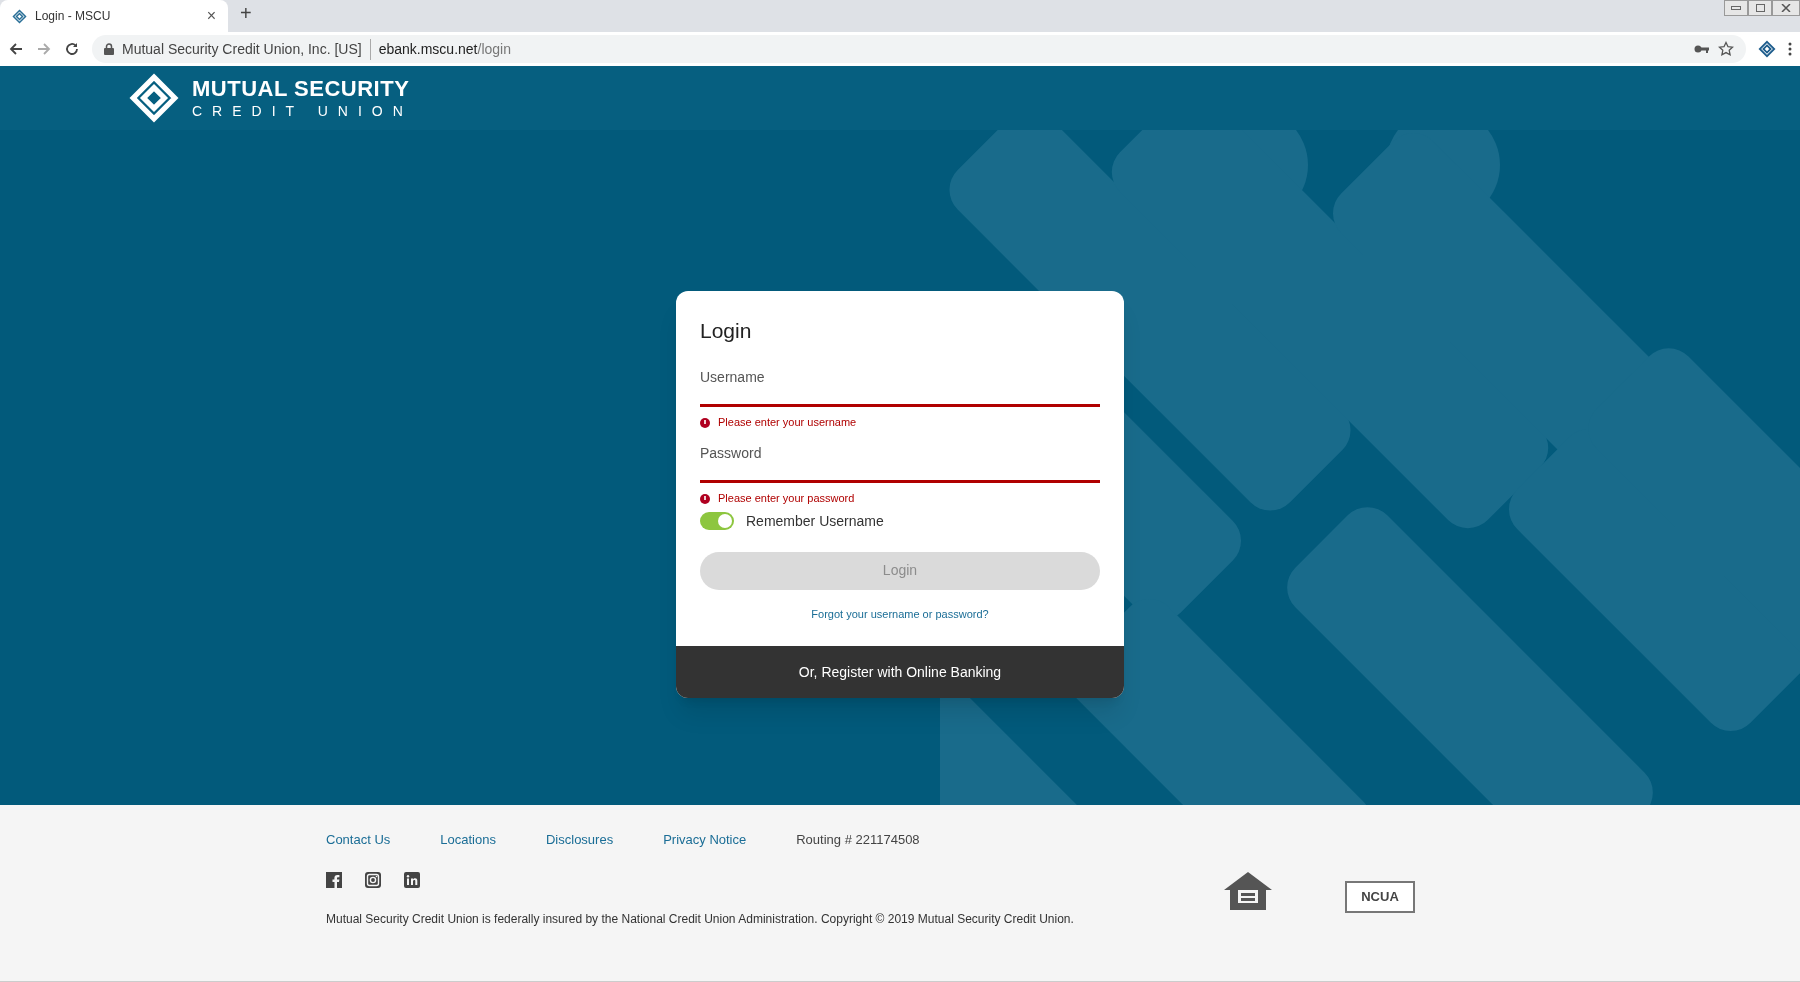 The image size is (1800, 982). What do you see at coordinates (705, 840) in the screenshot?
I see `footer-link: Privacy Notice` at bounding box center [705, 840].